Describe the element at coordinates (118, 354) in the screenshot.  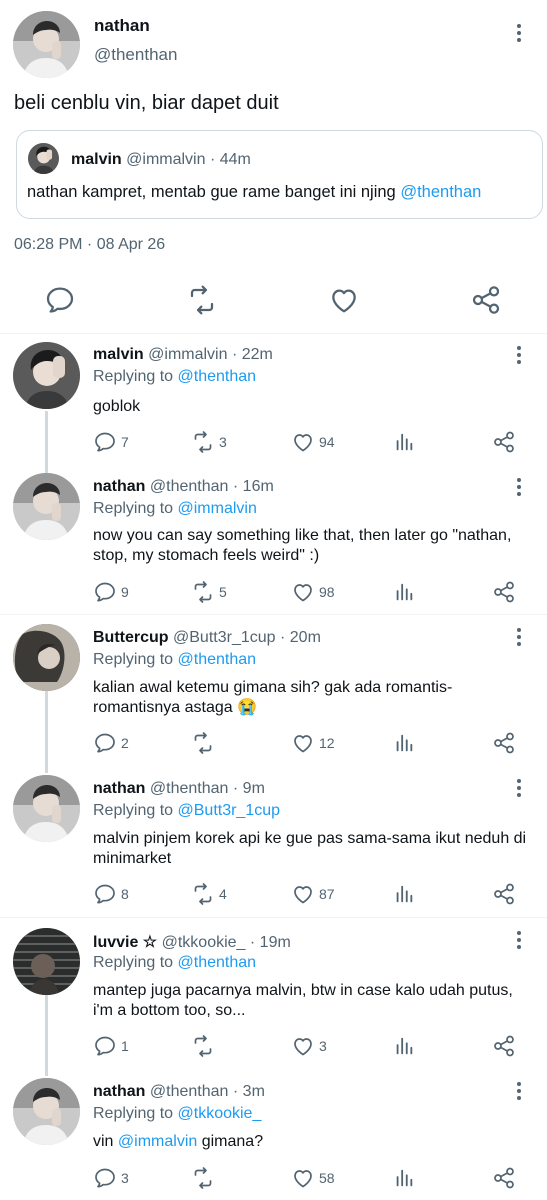
I see `author-name: malvin` at that location.